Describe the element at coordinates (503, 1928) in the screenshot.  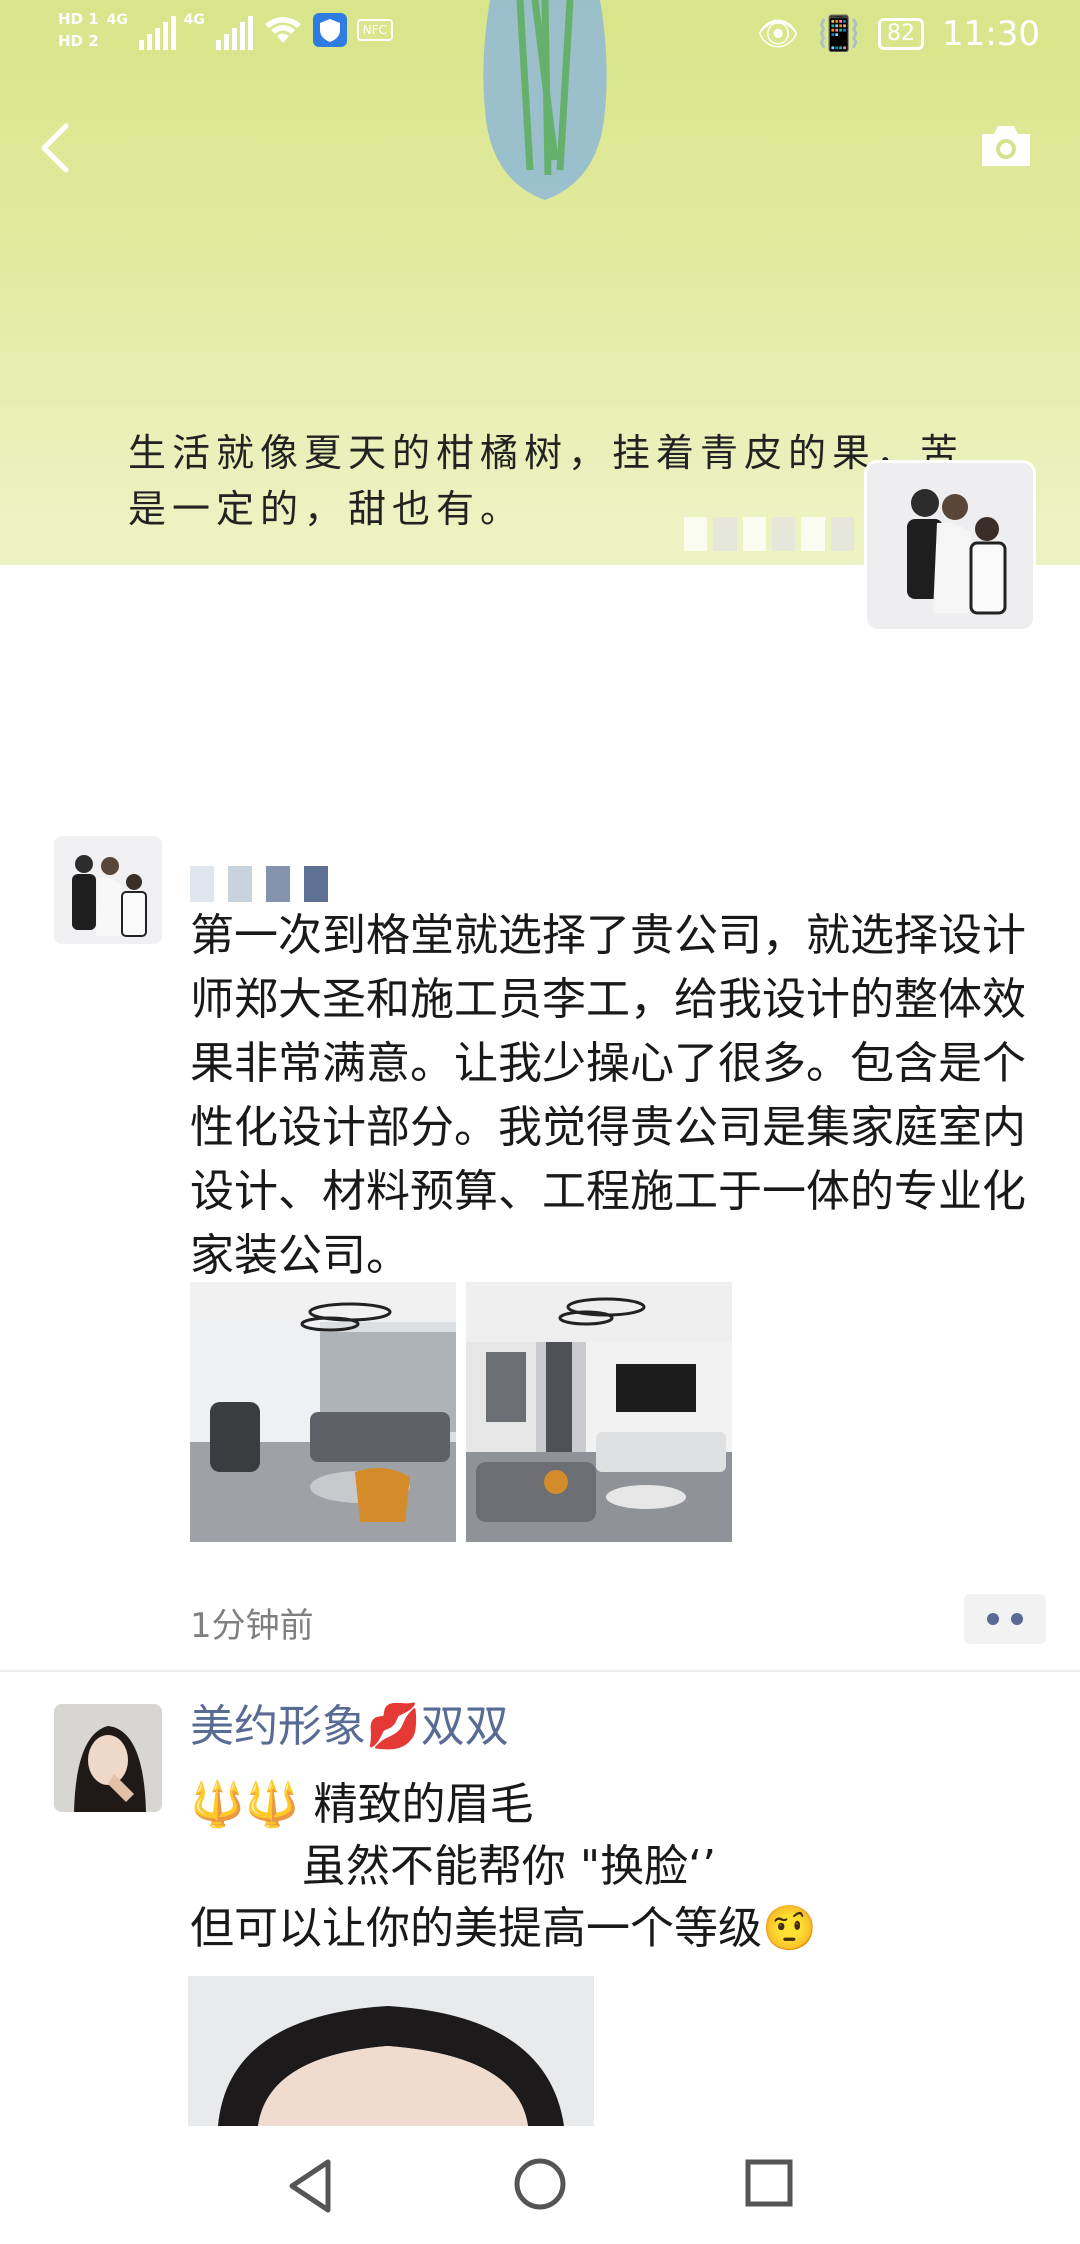
I see `post-line-3: 但可以让你的美提高一个等级🤨` at that location.